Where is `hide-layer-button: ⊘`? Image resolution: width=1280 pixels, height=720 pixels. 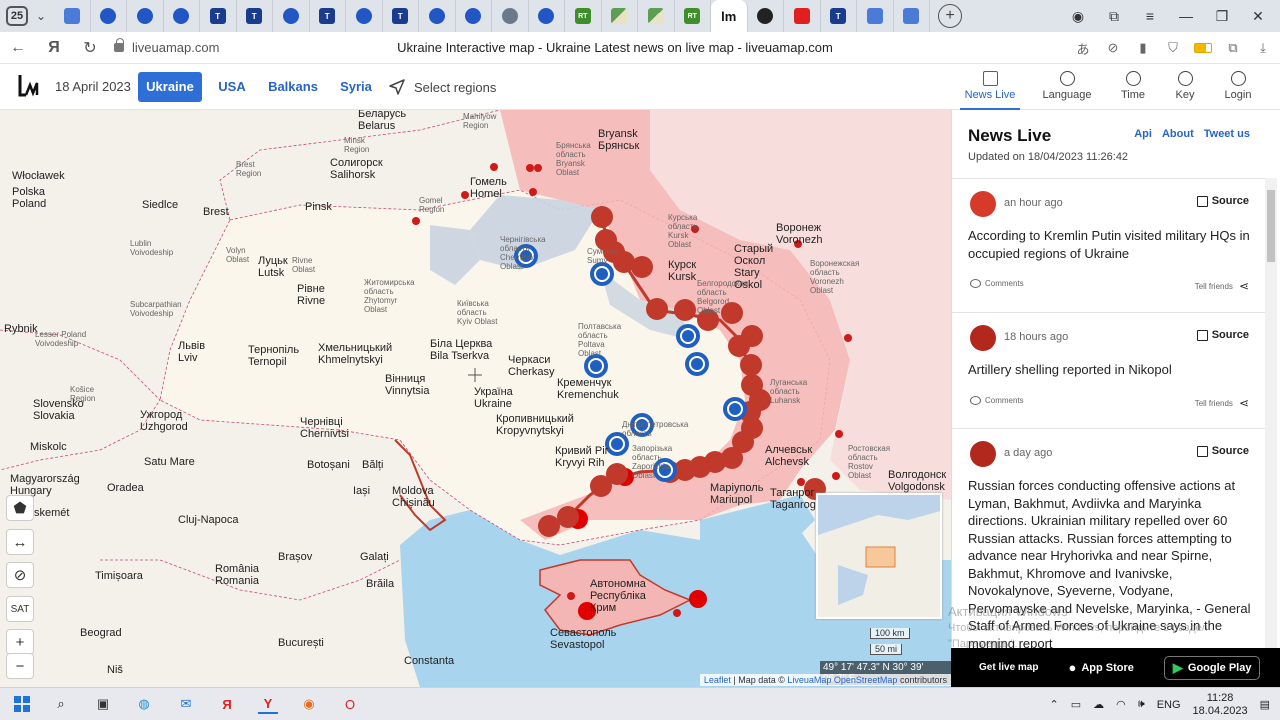
hide-layer-button: ⊘ is located at coordinates (20, 575).